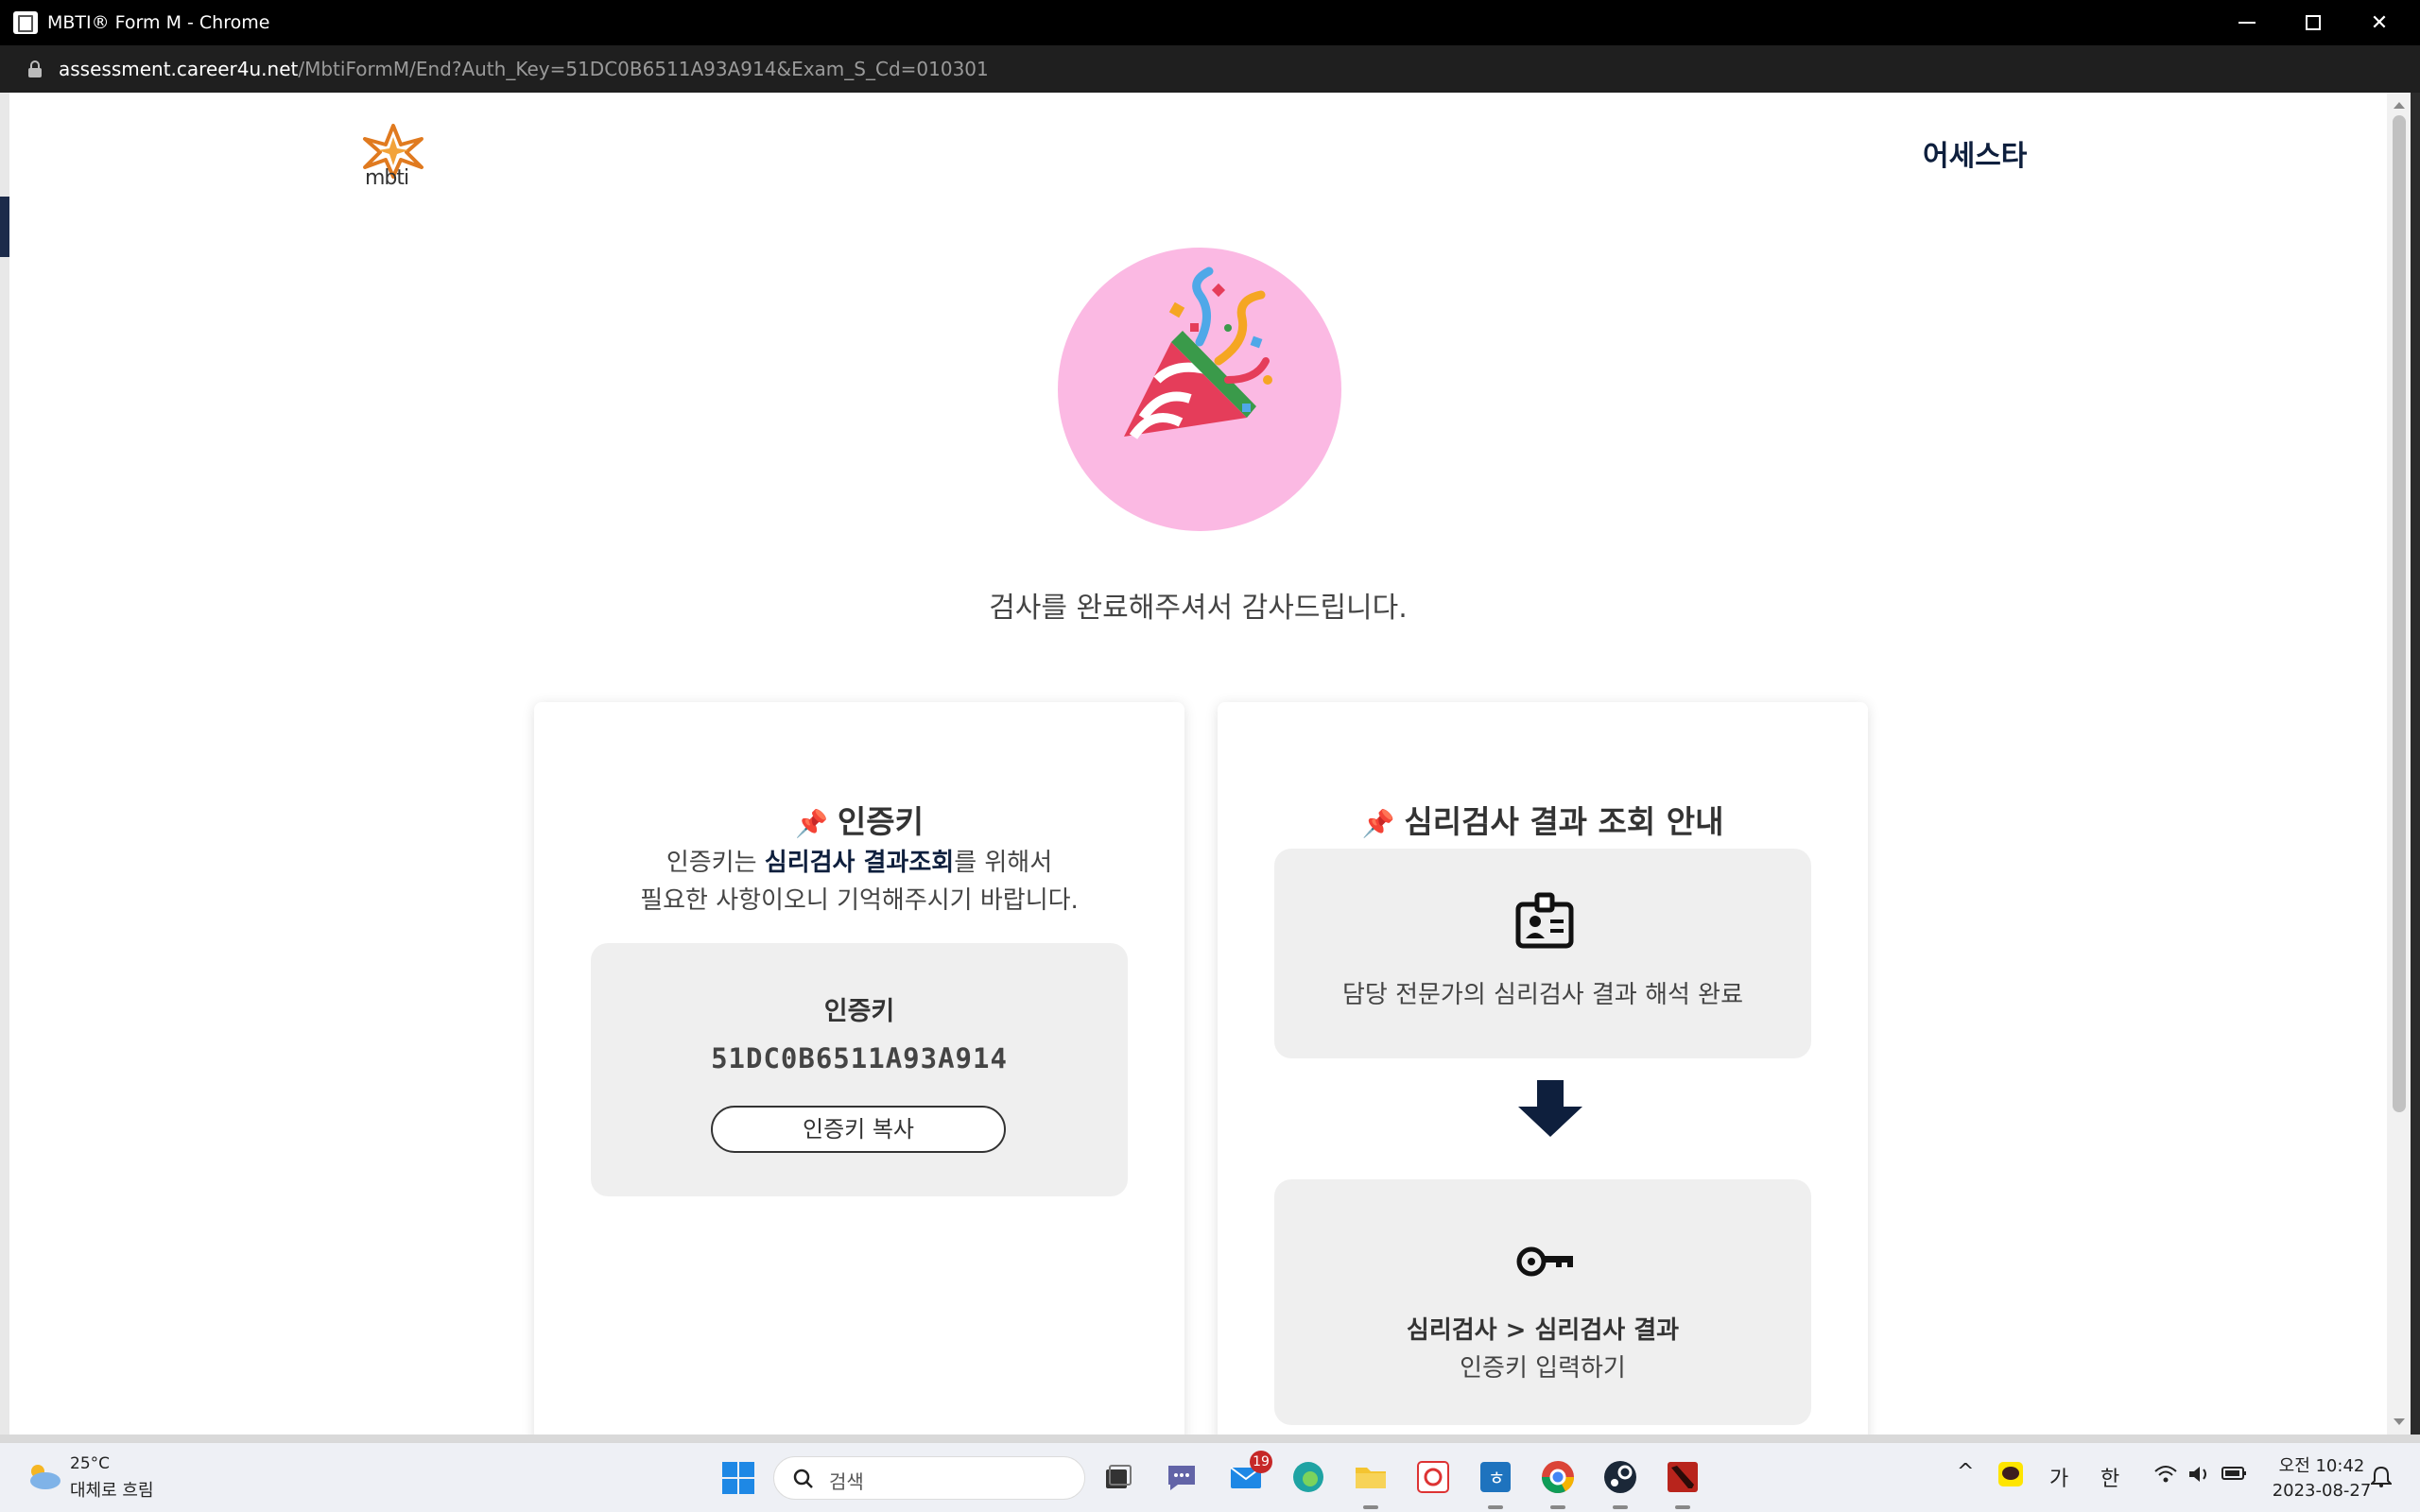 The height and width of the screenshot is (1512, 2420). What do you see at coordinates (2010, 1477) in the screenshot?
I see `kakaotalk-icon` at bounding box center [2010, 1477].